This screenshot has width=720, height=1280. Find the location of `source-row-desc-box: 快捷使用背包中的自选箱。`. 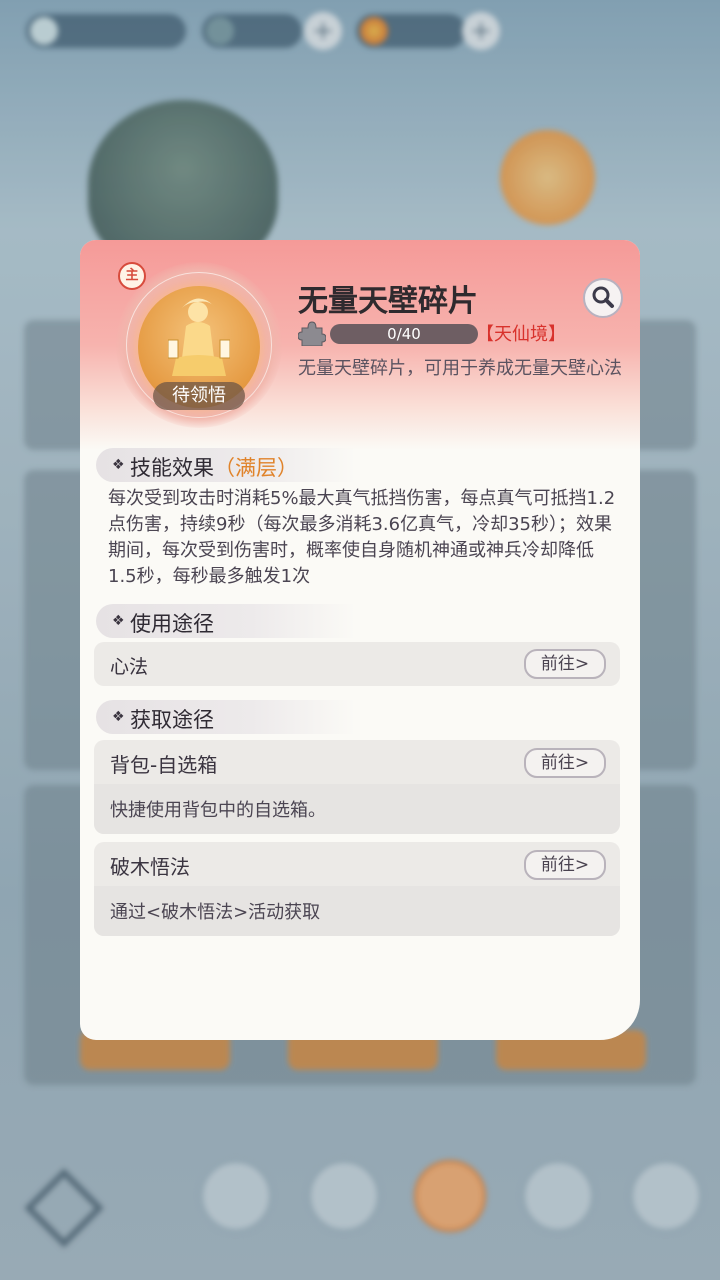

source-row-desc-box: 快捷使用背包中的自选箱。 is located at coordinates (357, 809).